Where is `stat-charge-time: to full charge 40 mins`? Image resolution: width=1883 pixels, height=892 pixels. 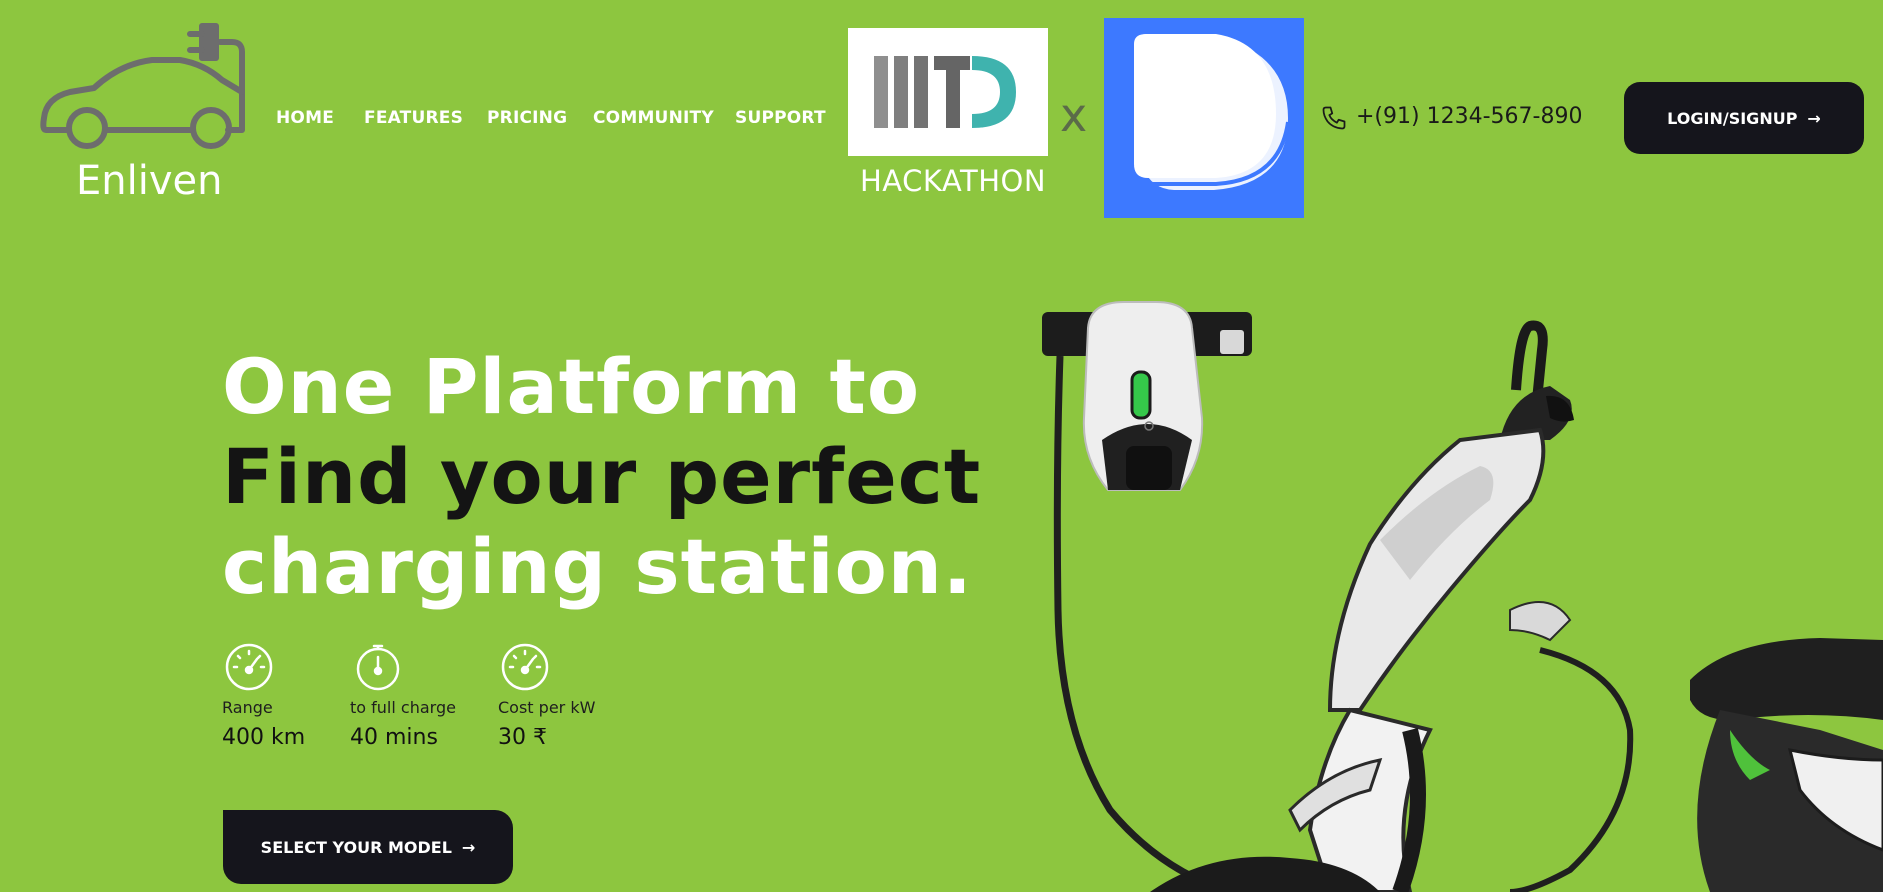 stat-charge-time: to full charge 40 mins is located at coordinates (403, 696).